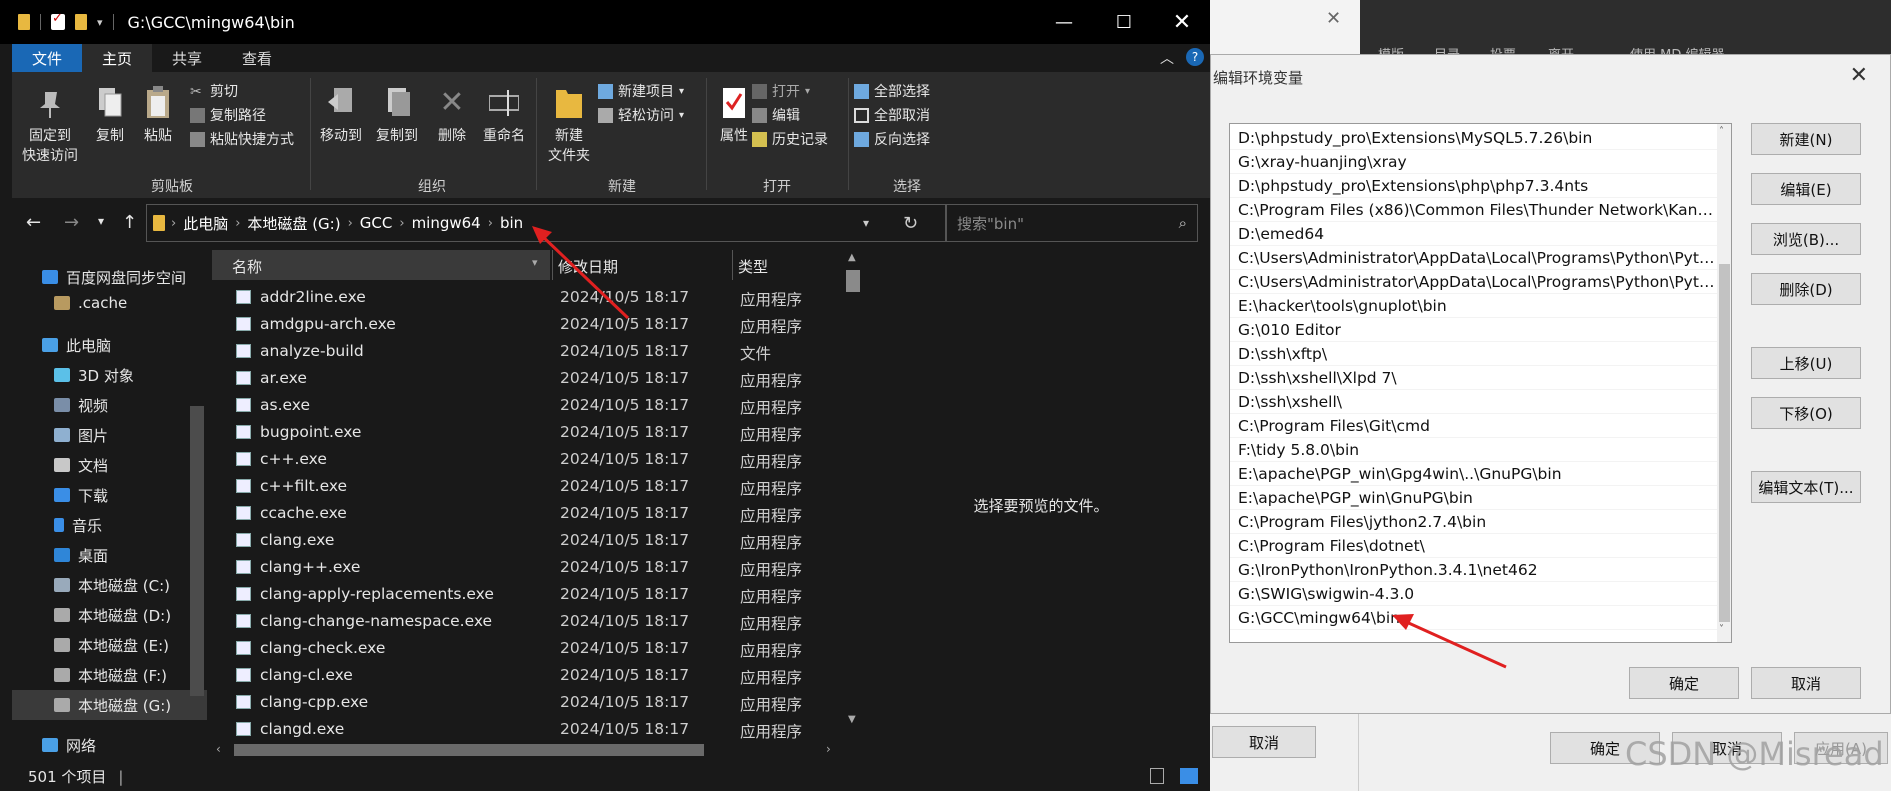 This screenshot has height=791, width=1891. What do you see at coordinates (1449, 641) in the screenshot?
I see `arrow-to-gcc-path` at bounding box center [1449, 641].